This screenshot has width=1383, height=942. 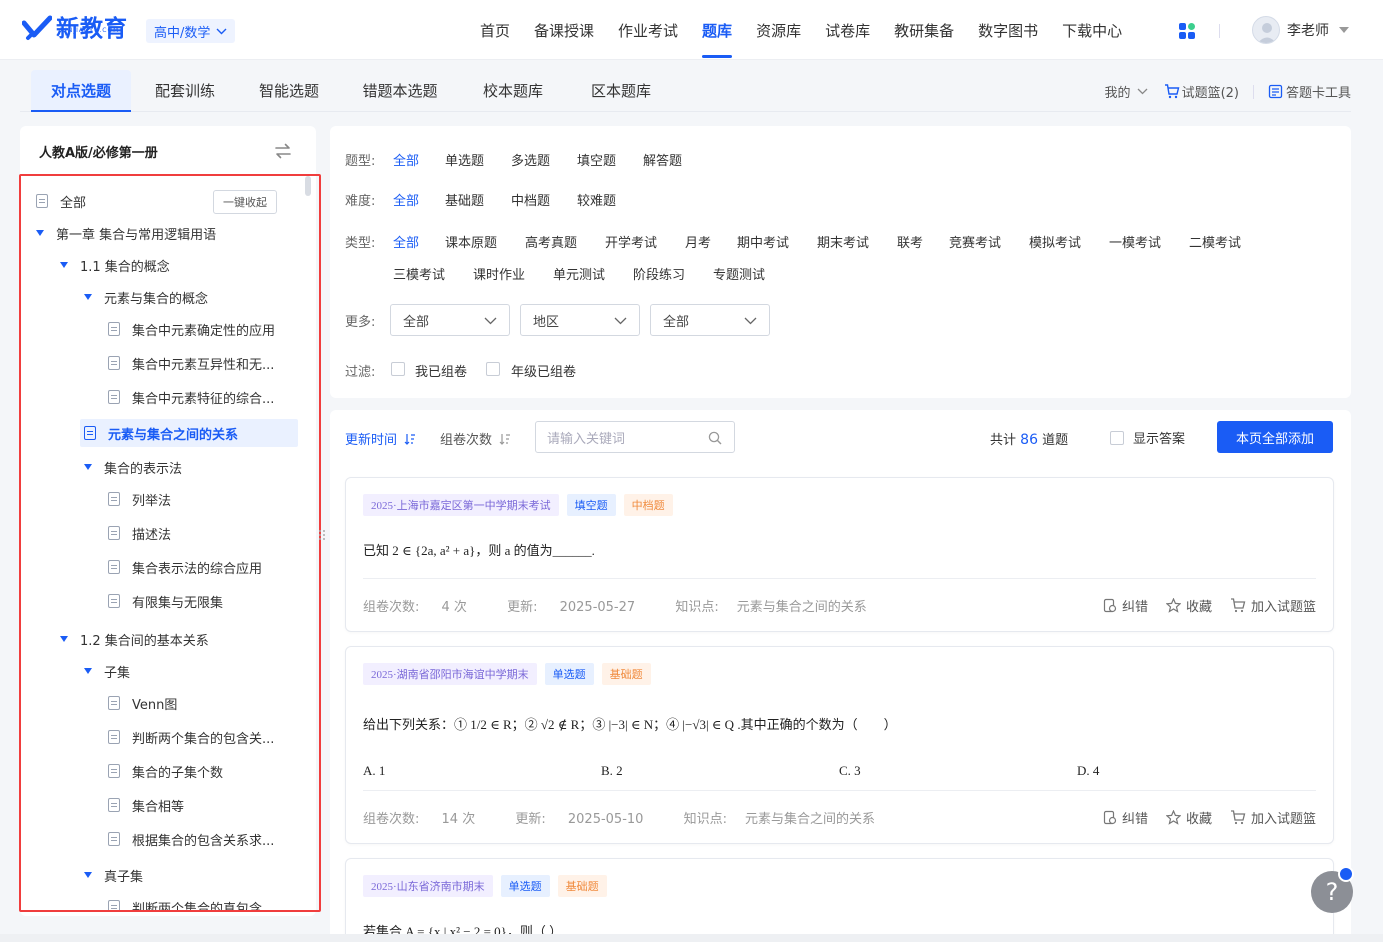 I want to click on filter-option: 专题测试, so click(x=739, y=273).